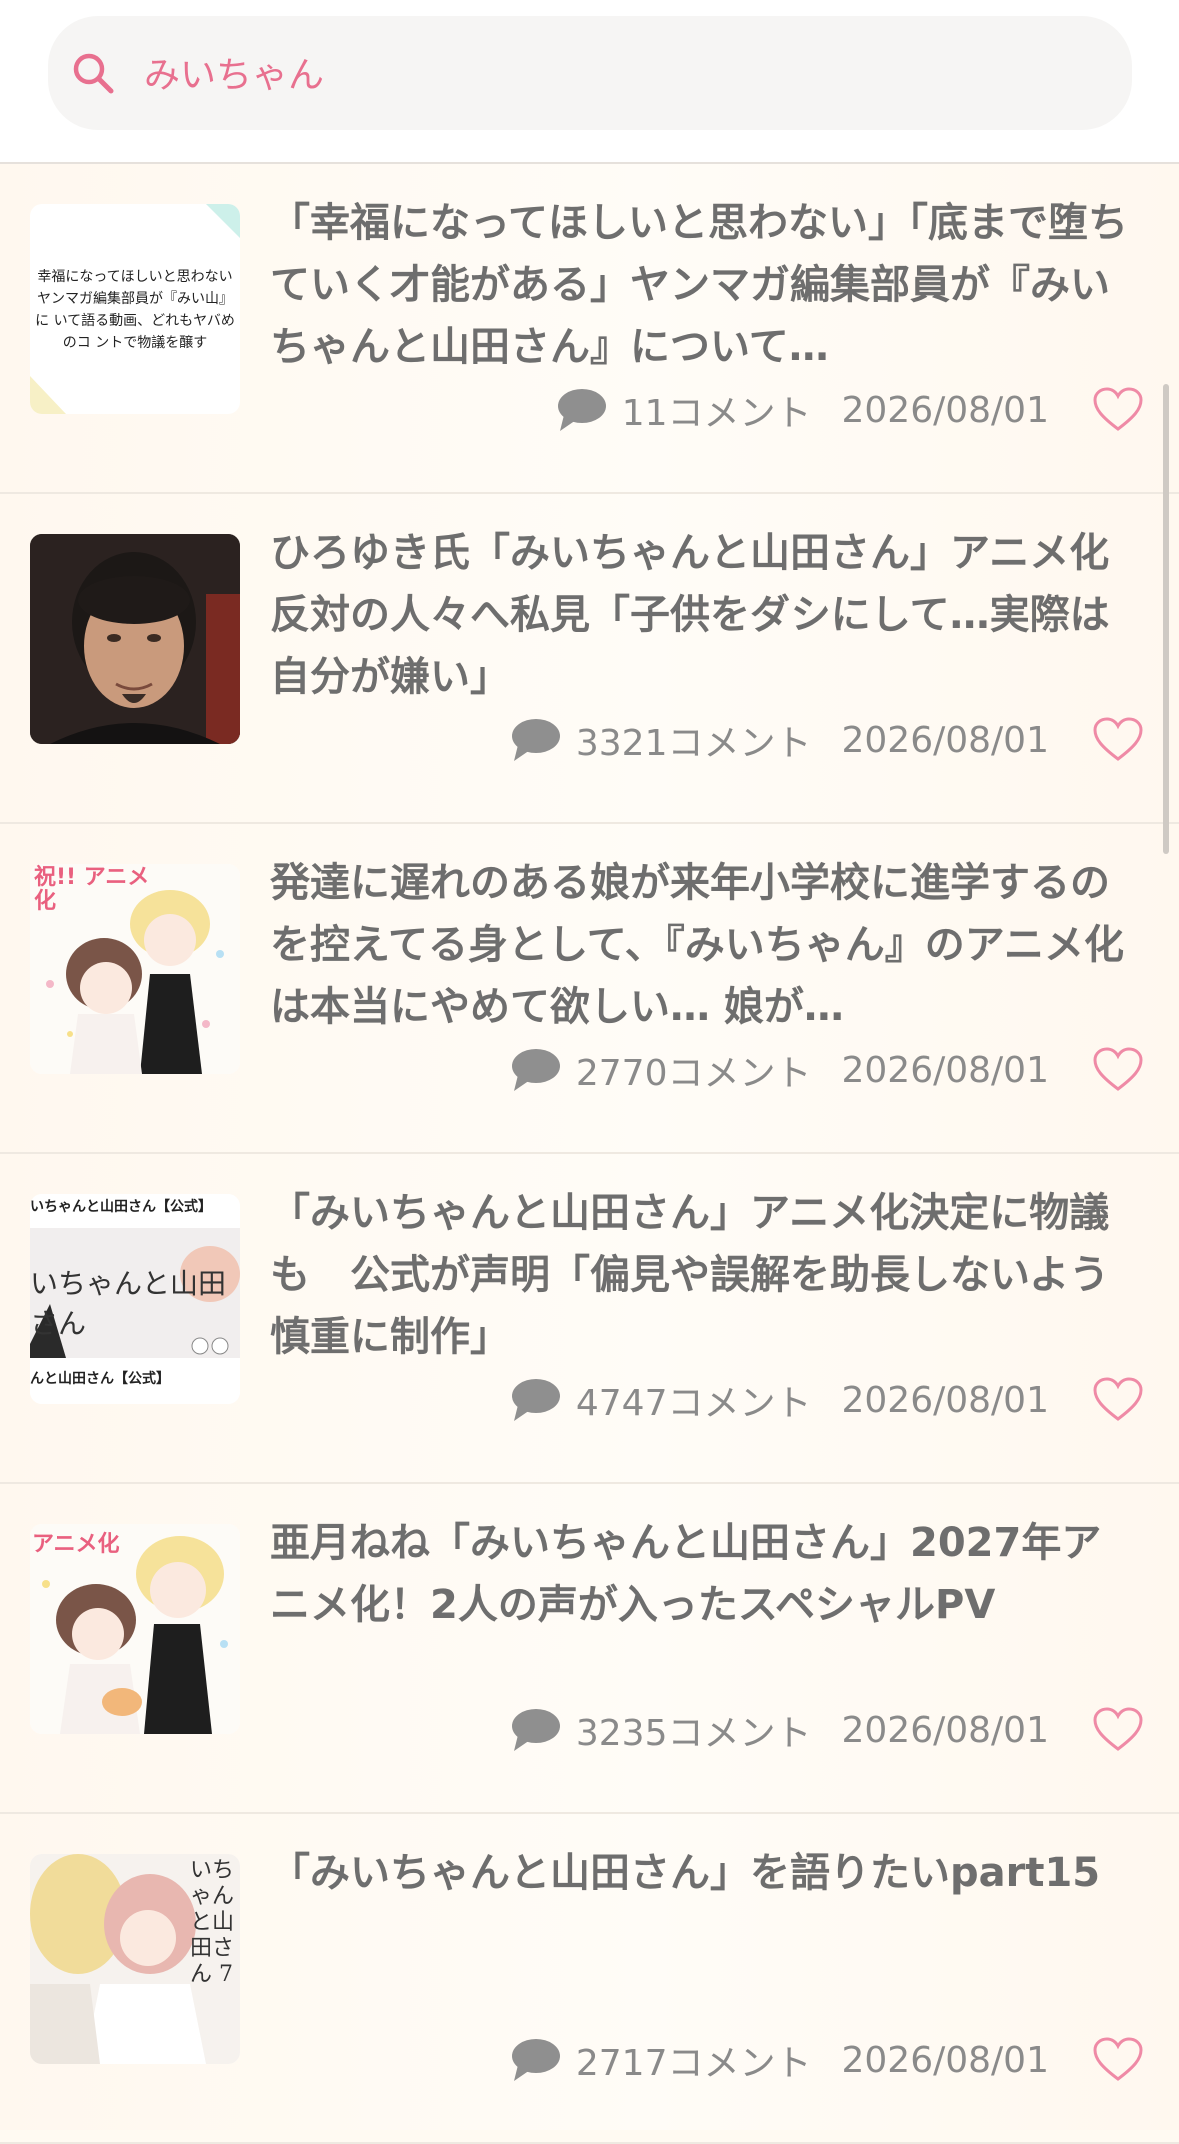 The width and height of the screenshot is (1179, 2144). I want to click on search-input, so click(594, 72).